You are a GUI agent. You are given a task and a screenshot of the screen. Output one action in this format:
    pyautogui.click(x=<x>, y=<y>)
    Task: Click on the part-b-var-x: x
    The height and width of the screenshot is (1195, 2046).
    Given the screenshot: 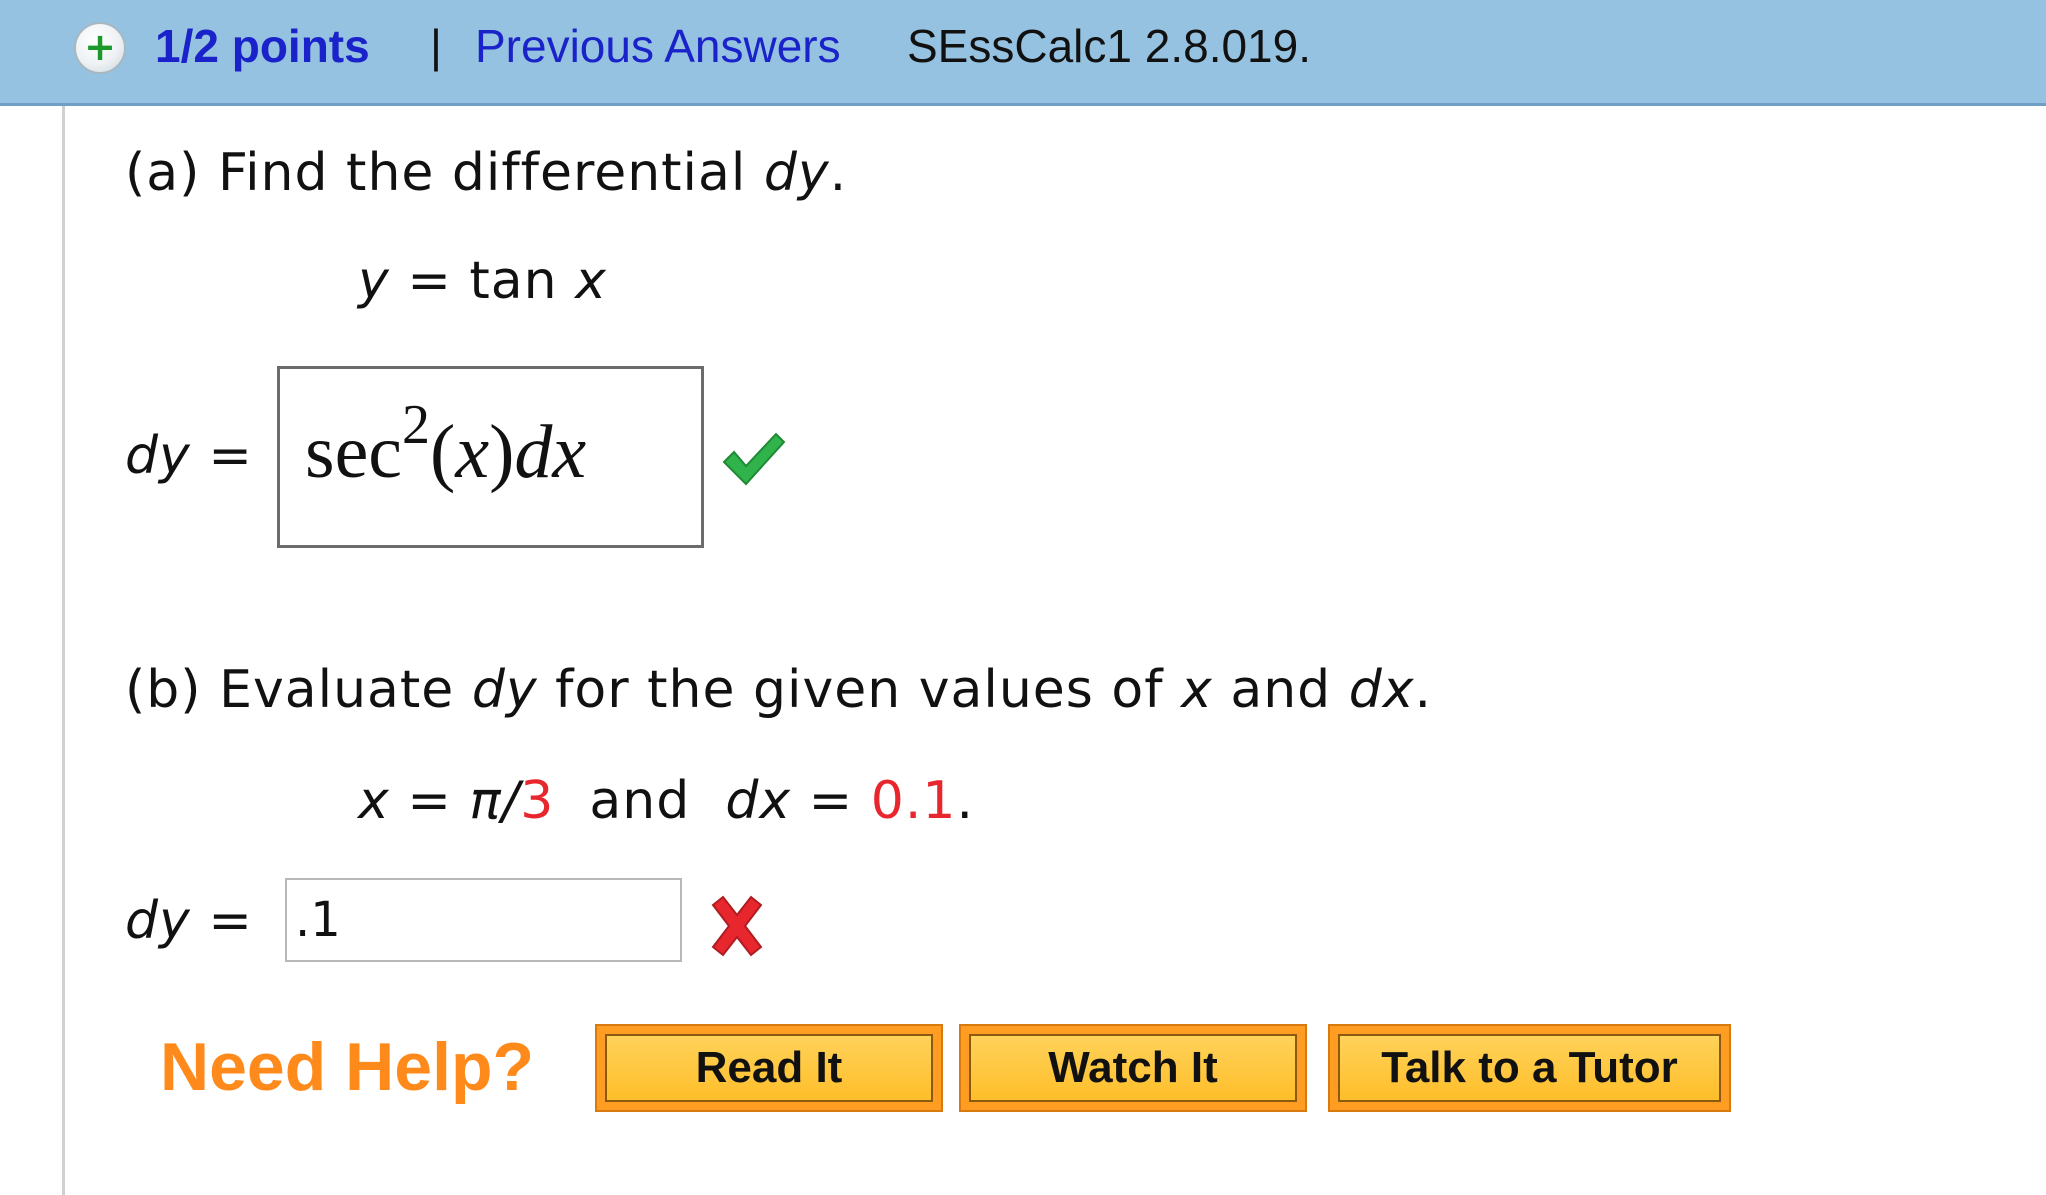 What is the action you would take?
    pyautogui.click(x=1197, y=690)
    